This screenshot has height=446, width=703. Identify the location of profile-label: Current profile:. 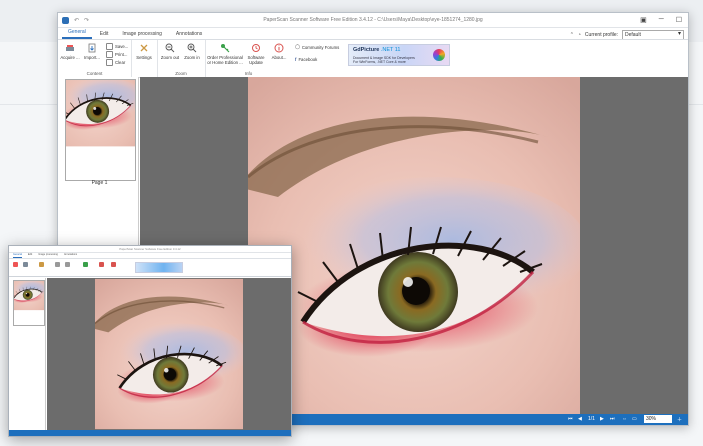
(601, 35).